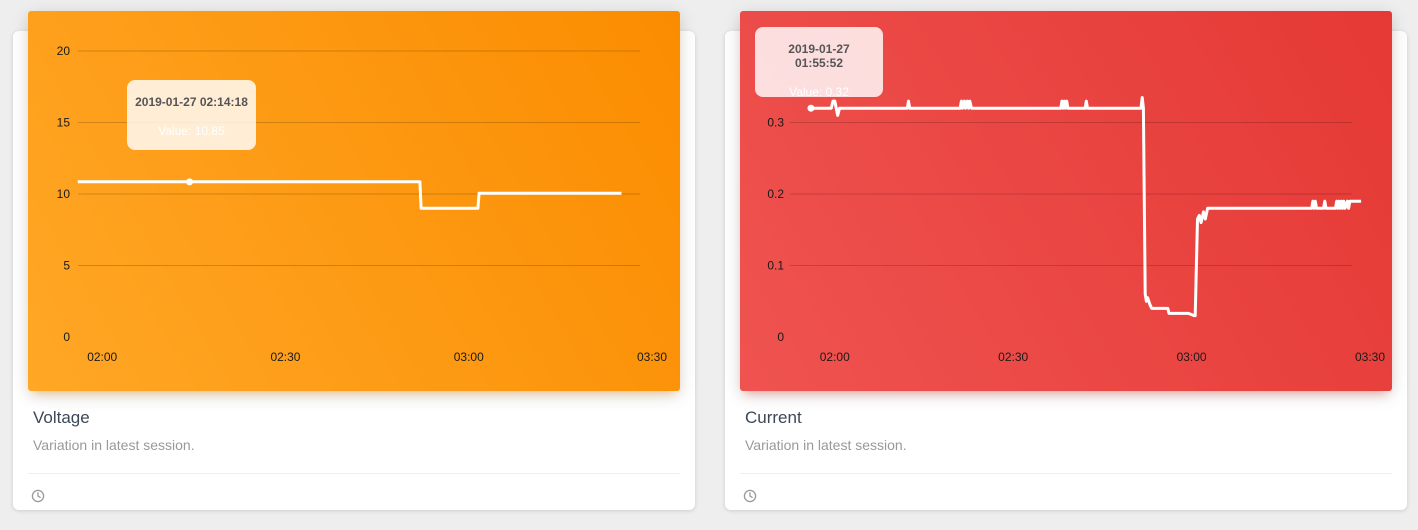 This screenshot has width=1418, height=530. What do you see at coordinates (775, 194) in the screenshot?
I see `y-tick-label: 0.2` at bounding box center [775, 194].